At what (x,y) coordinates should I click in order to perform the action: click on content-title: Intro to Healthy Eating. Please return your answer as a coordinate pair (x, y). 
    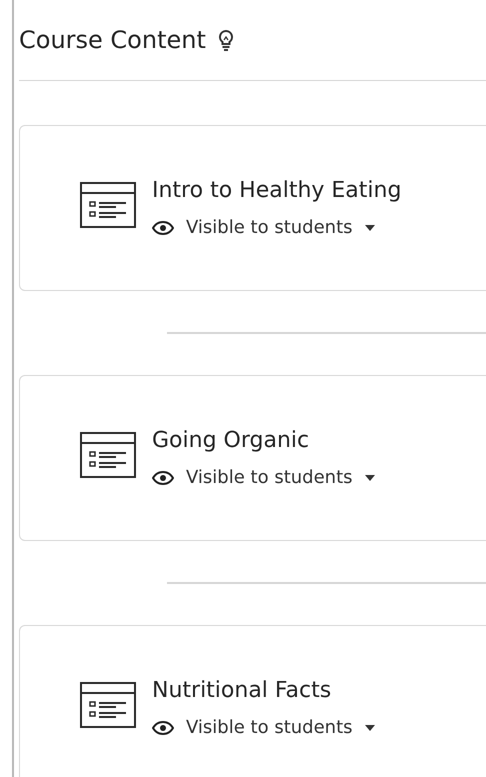
    Looking at the image, I should click on (277, 190).